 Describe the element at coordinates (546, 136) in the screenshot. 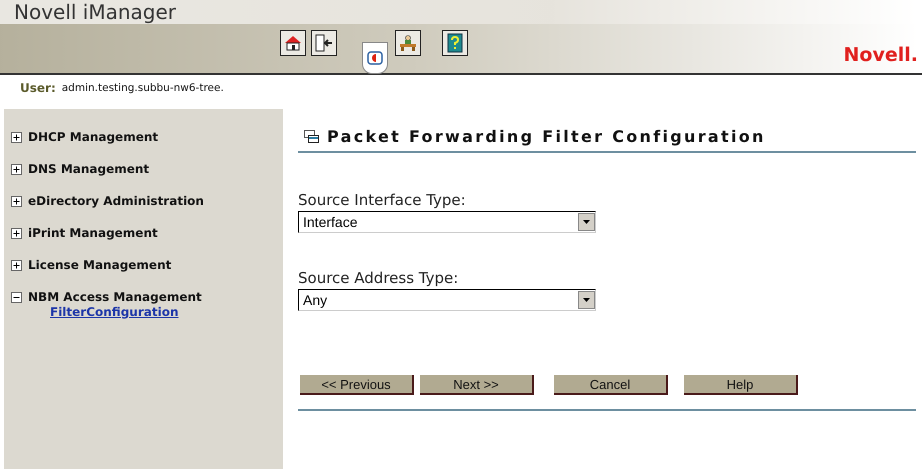

I see `page-title: Packet Forwarding Filter Configuration` at that location.